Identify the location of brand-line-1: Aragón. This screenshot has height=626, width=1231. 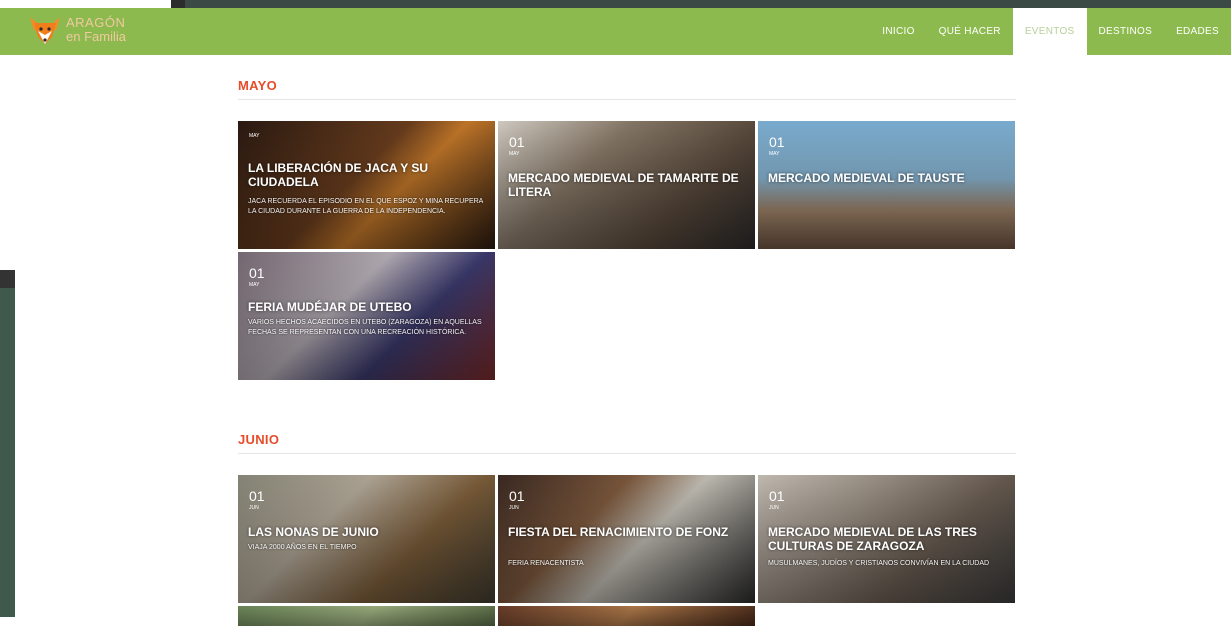
(96, 22).